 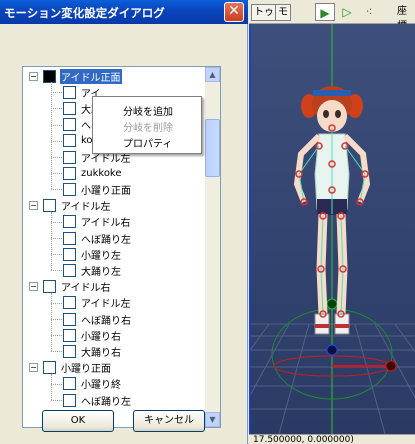 What do you see at coordinates (169, 421) in the screenshot?
I see `cancel-button: キャンセル` at bounding box center [169, 421].